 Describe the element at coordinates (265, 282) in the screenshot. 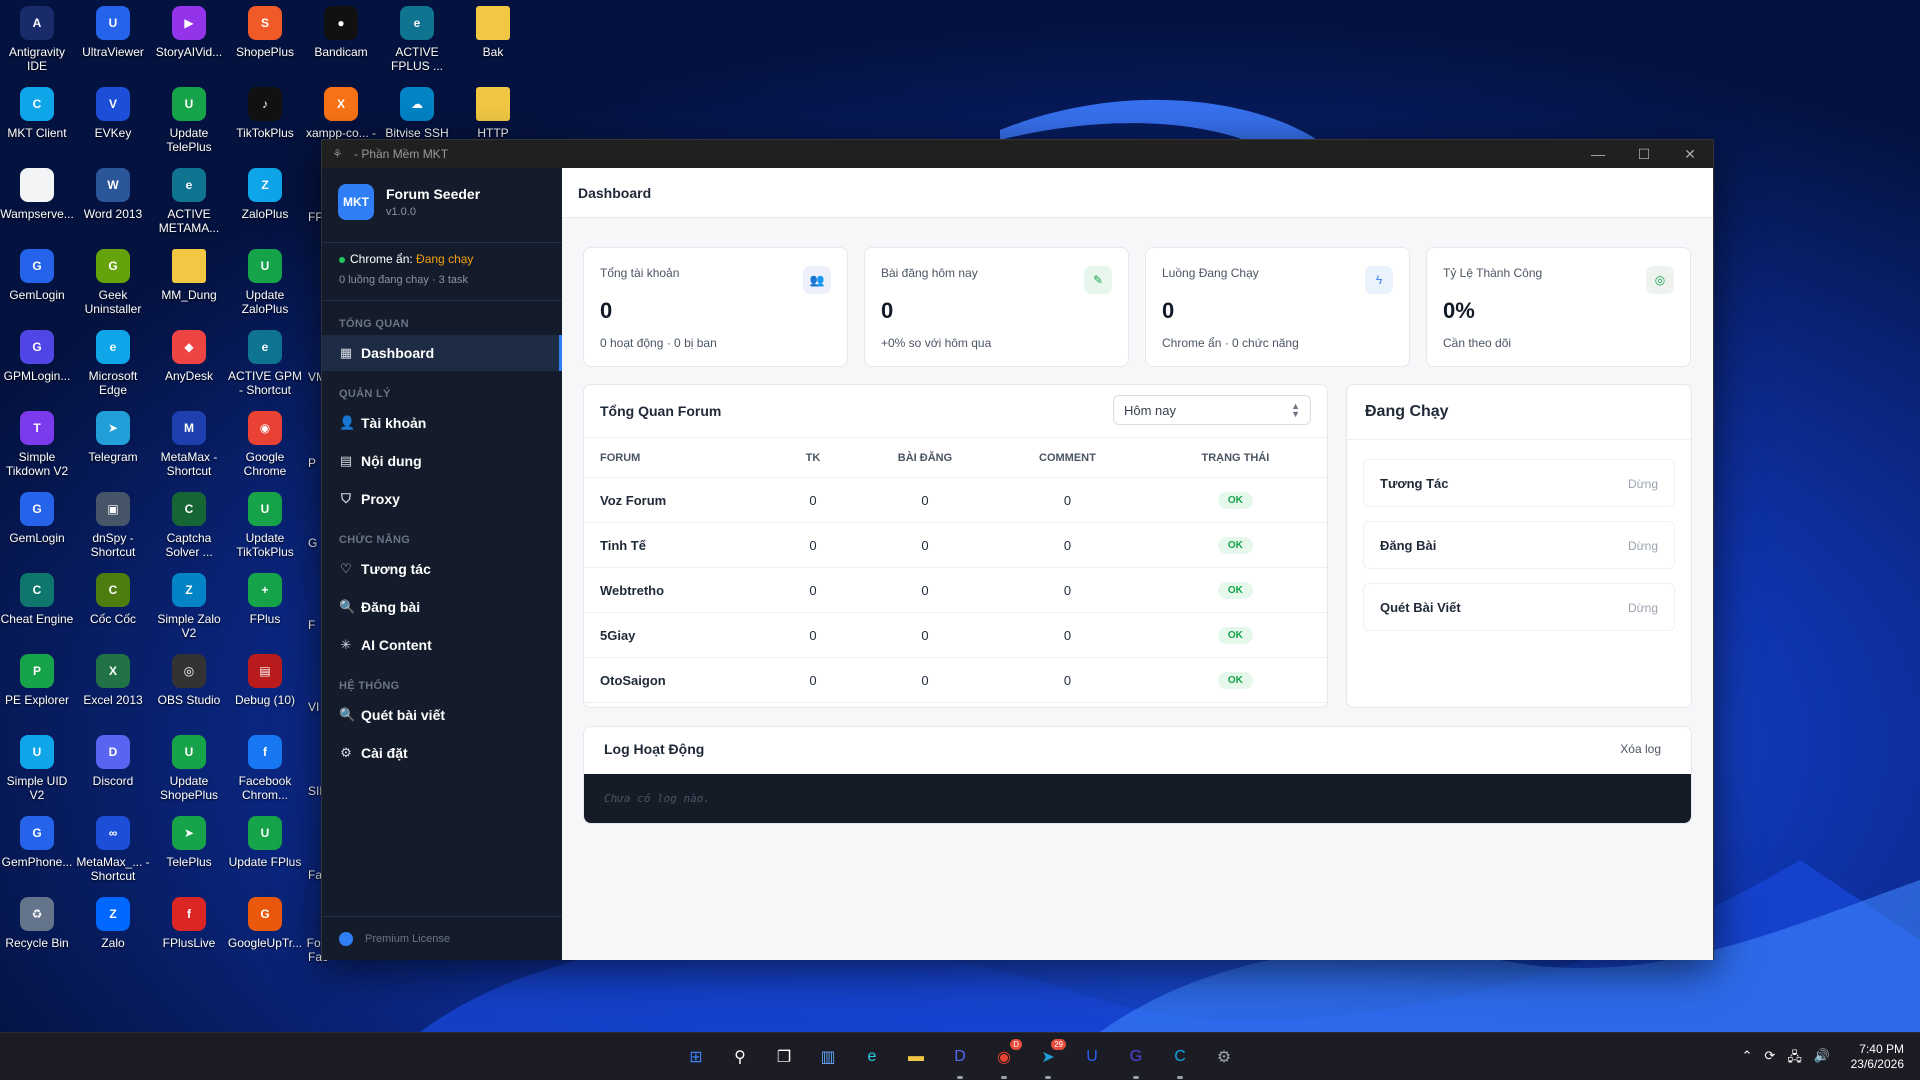

I see `desktop-icon: U Update ZaloPlus` at that location.